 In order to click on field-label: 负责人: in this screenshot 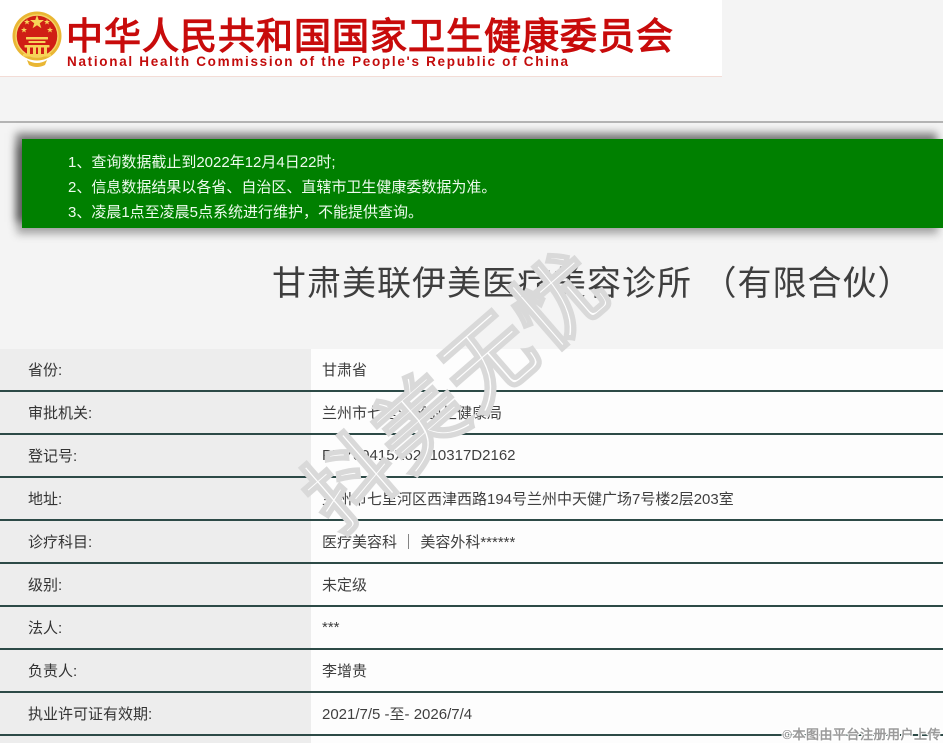, I will do `click(155, 670)`.